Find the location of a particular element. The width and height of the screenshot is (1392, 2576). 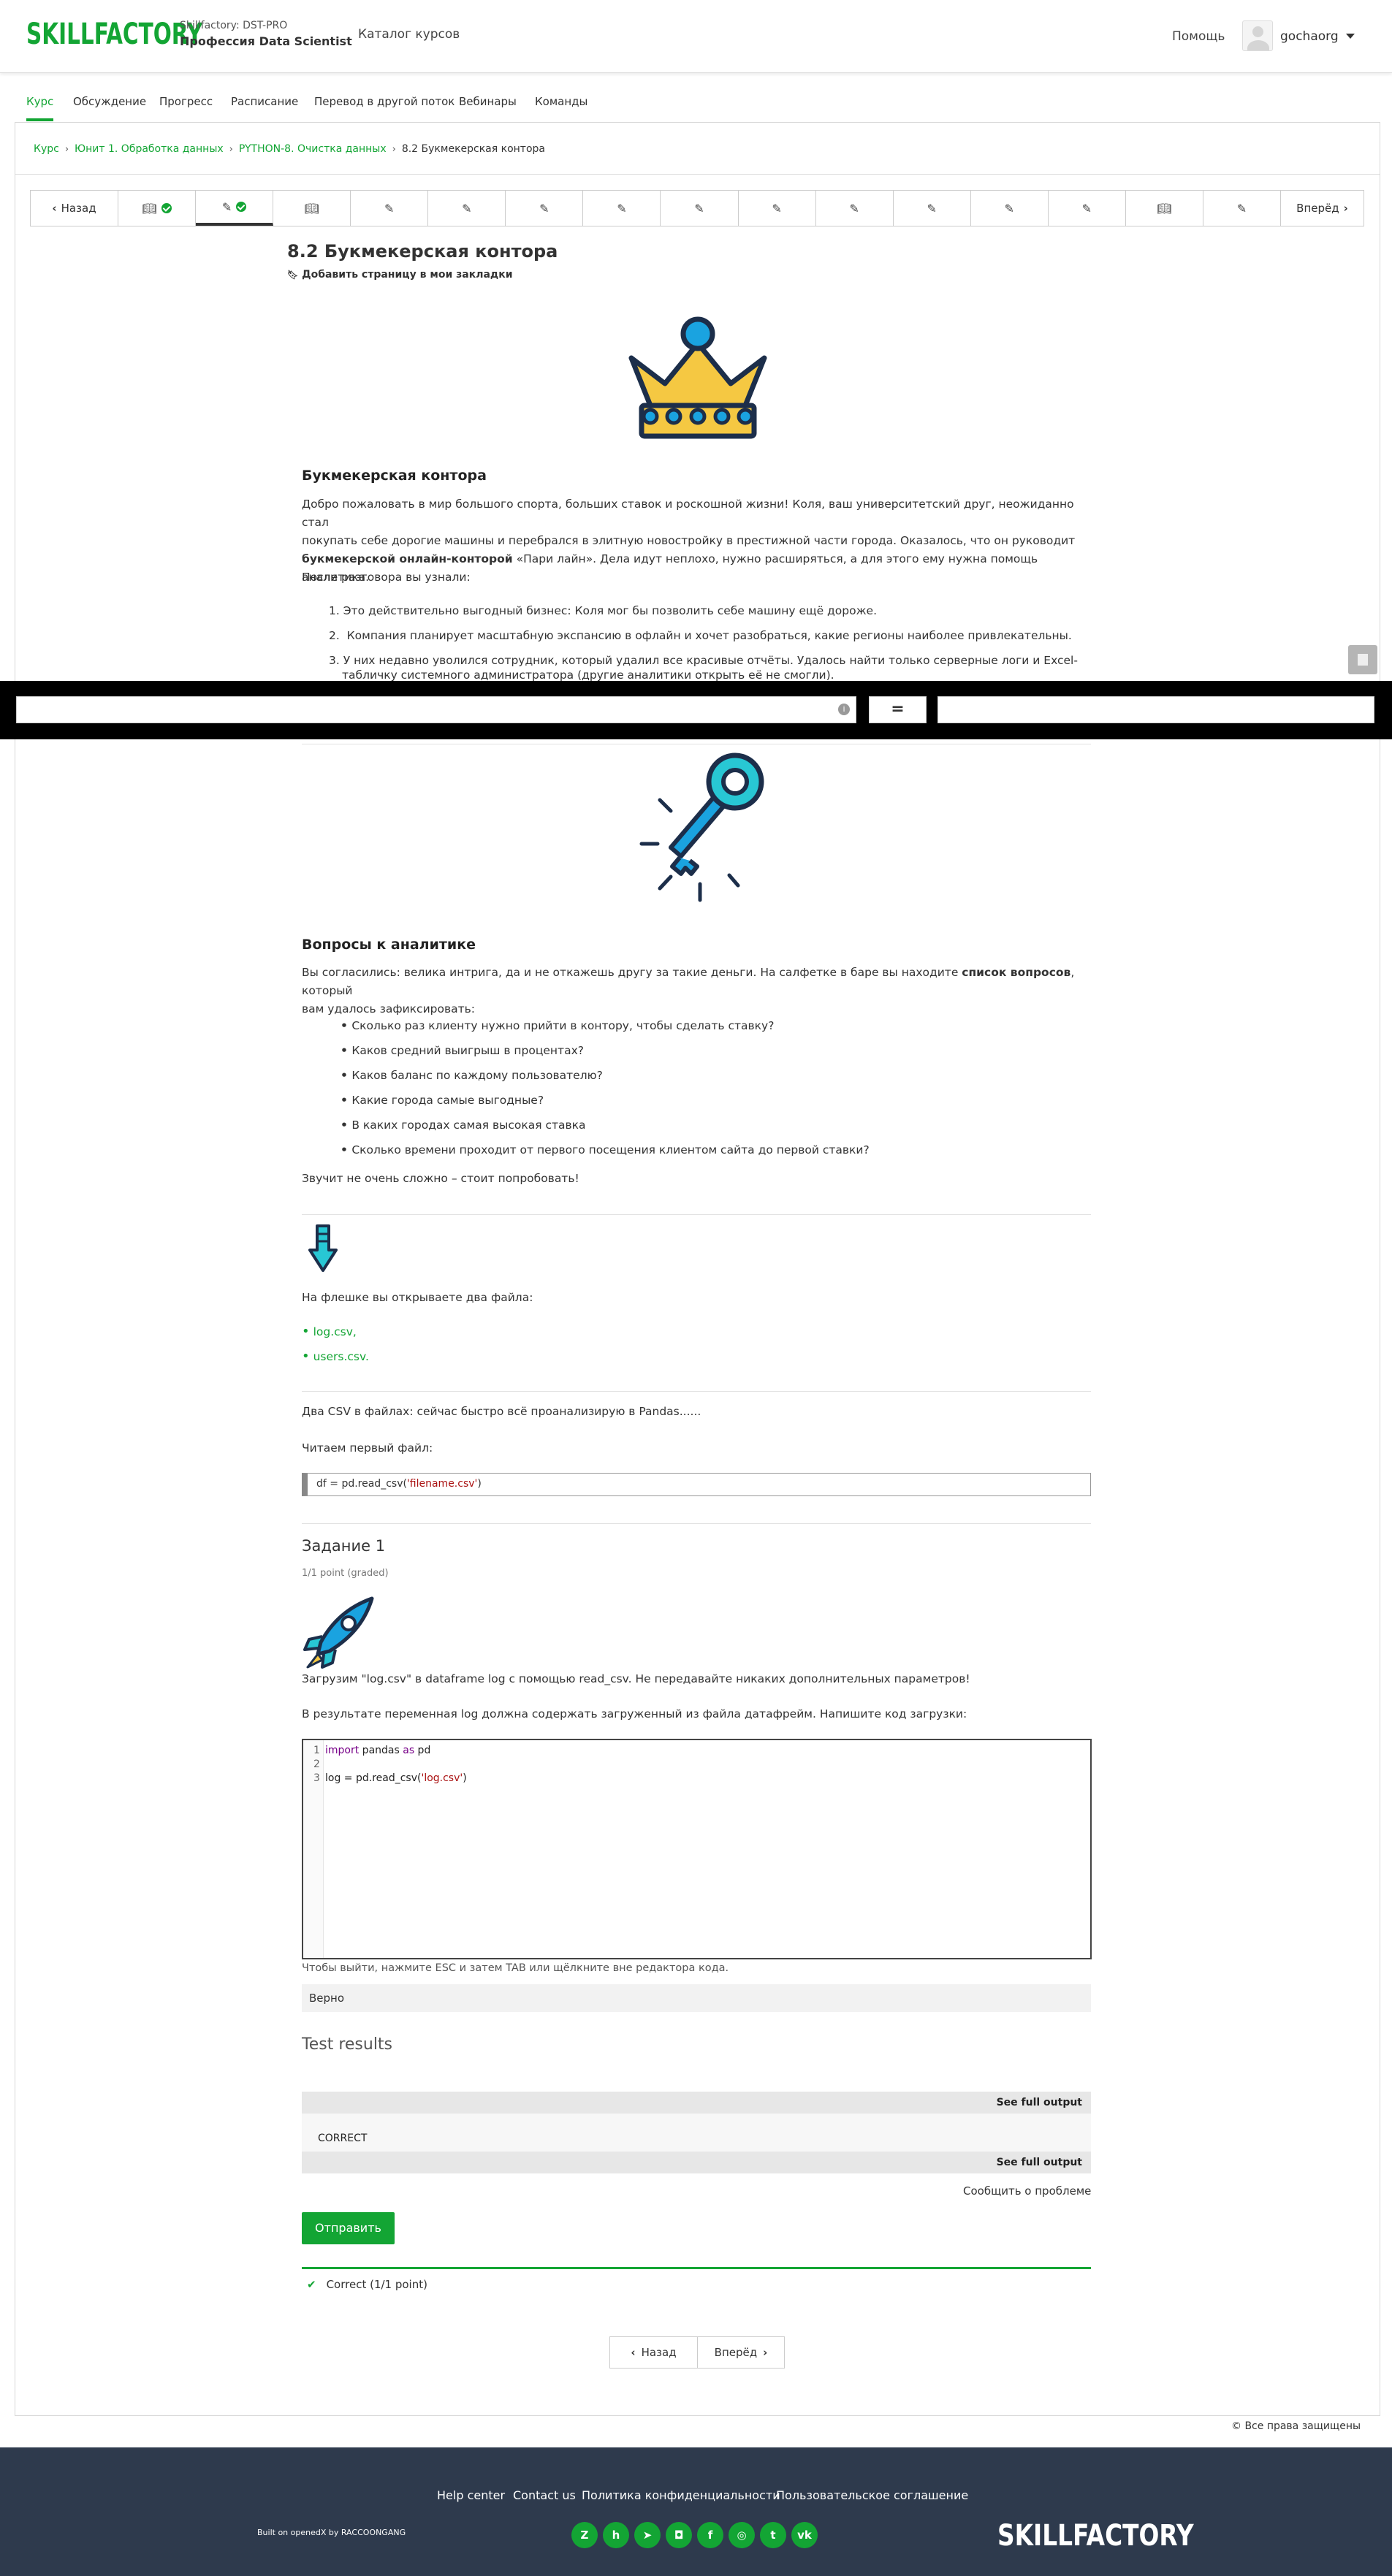

chevron-right-icon: › is located at coordinates (1345, 208).